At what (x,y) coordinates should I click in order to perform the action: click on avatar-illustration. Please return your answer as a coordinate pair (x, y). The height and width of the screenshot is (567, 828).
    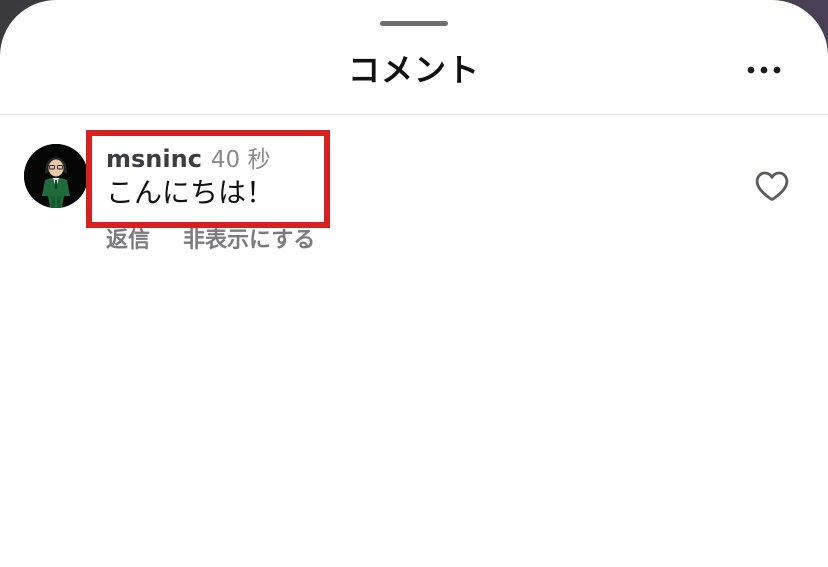
    Looking at the image, I should click on (56, 176).